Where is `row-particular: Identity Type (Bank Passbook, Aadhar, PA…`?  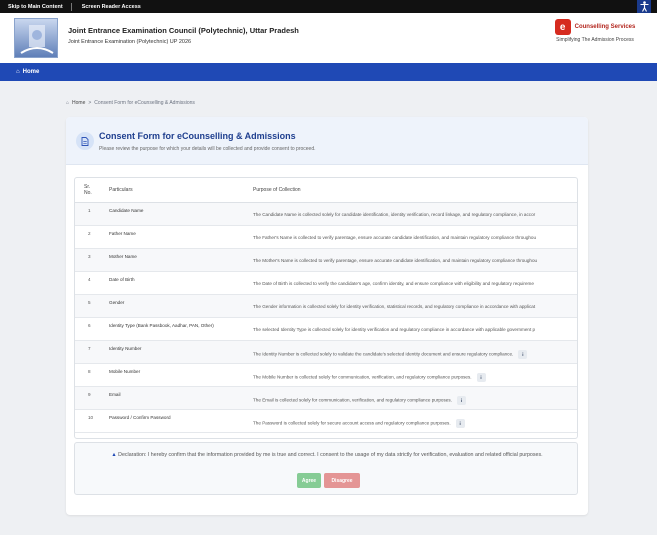
row-particular: Identity Type (Bank Passbook, Aadhar, PA… is located at coordinates (177, 329).